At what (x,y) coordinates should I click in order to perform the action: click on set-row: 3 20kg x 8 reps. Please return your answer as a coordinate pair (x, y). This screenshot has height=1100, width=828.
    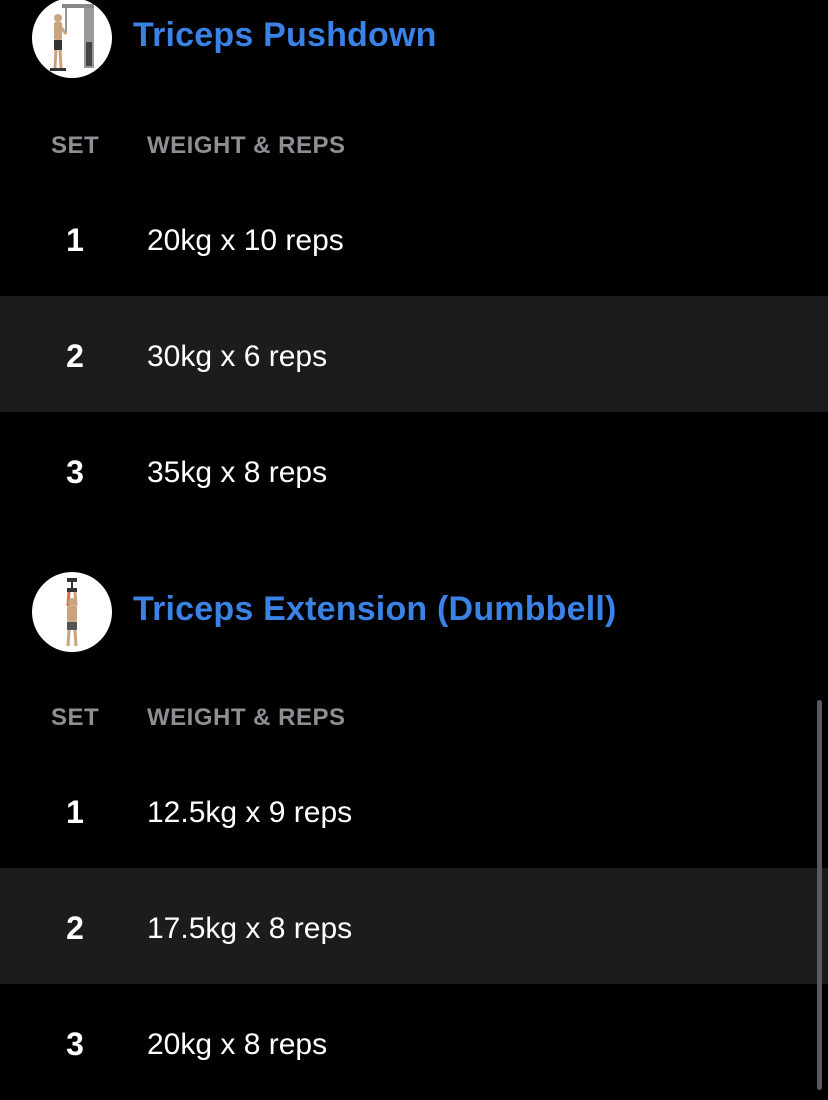
    Looking at the image, I should click on (414, 1042).